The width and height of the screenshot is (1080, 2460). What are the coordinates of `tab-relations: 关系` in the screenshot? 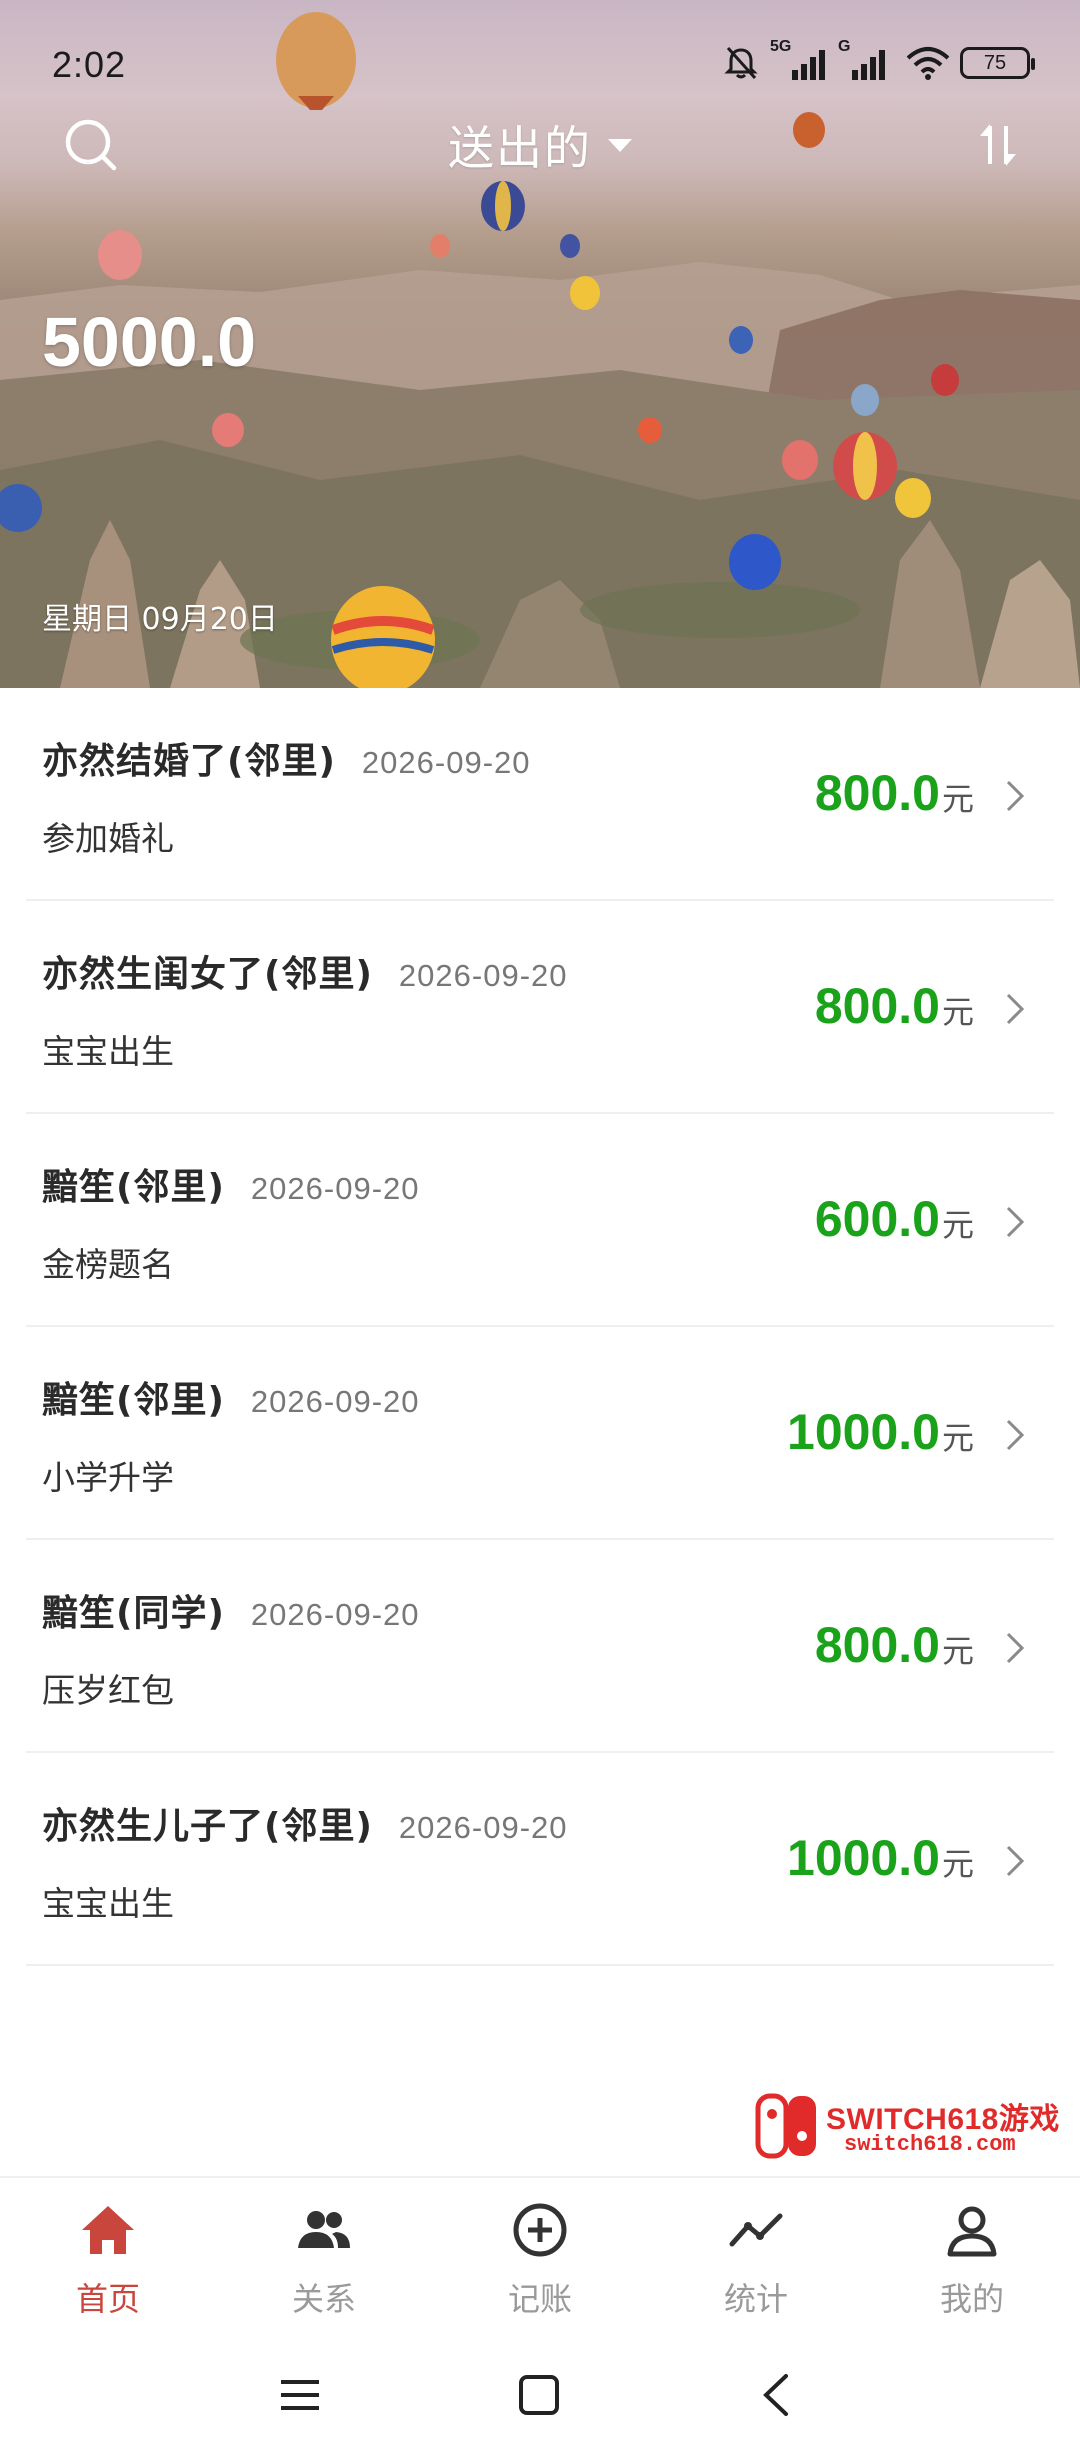 It's located at (324, 2252).